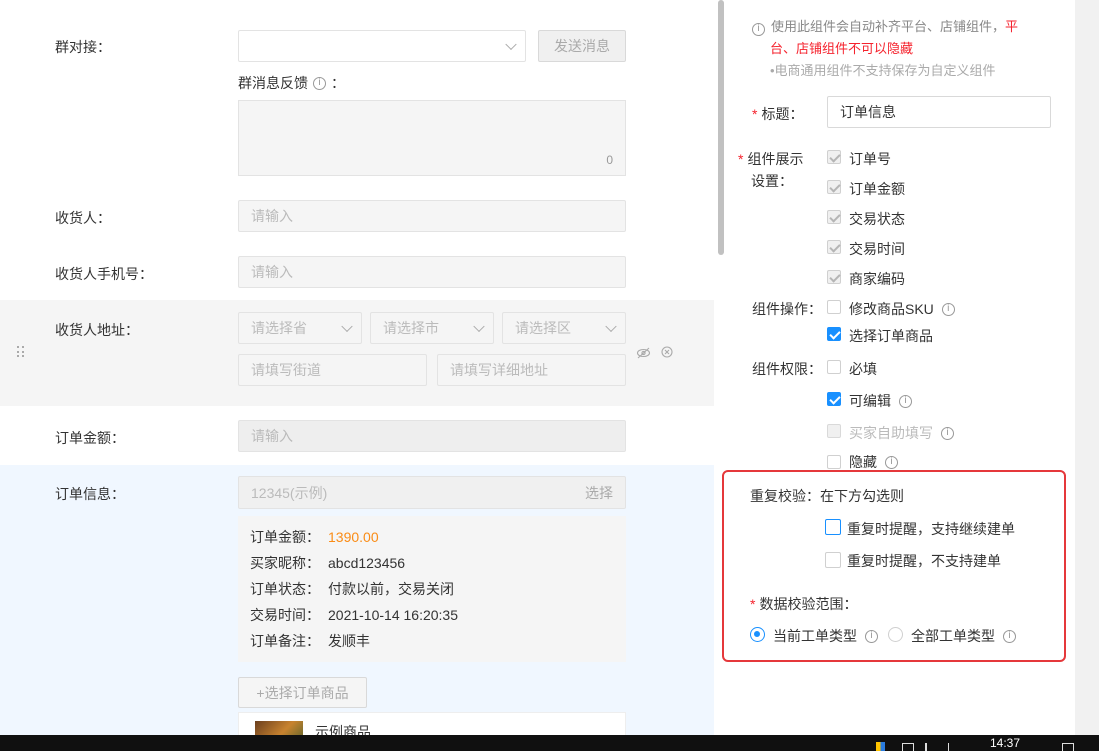 This screenshot has width=1099, height=751. Describe the element at coordinates (643, 353) in the screenshot. I see `eye-off-icon` at that location.